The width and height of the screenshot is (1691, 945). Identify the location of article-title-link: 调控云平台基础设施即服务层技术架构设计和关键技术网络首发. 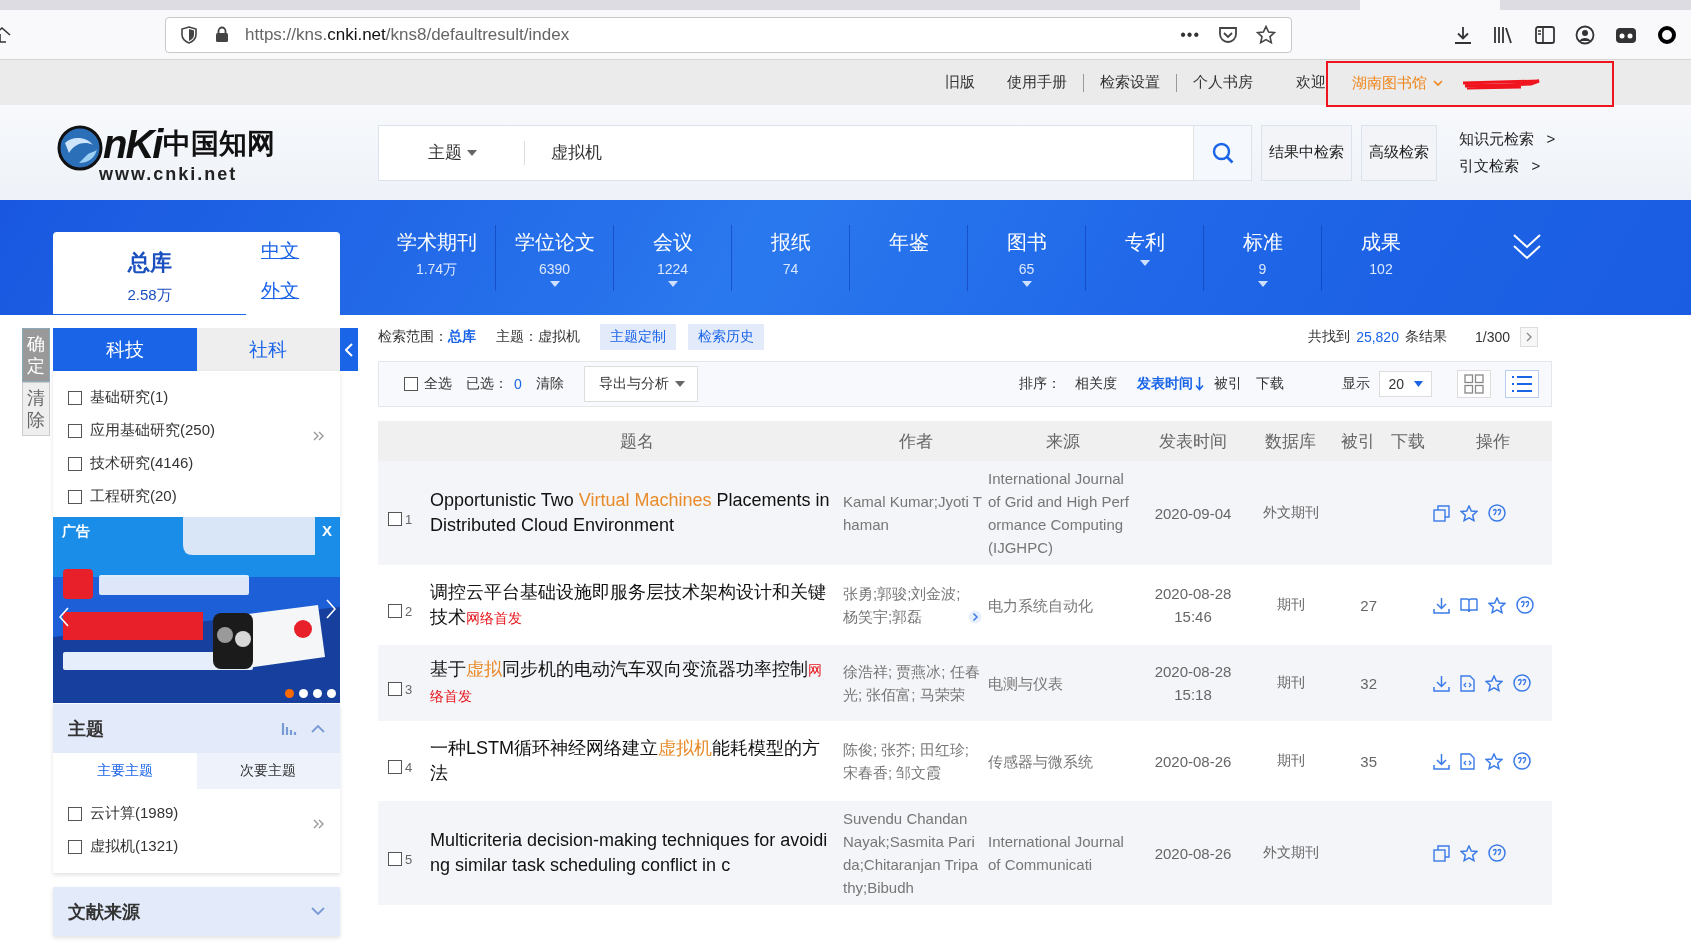
(636, 605).